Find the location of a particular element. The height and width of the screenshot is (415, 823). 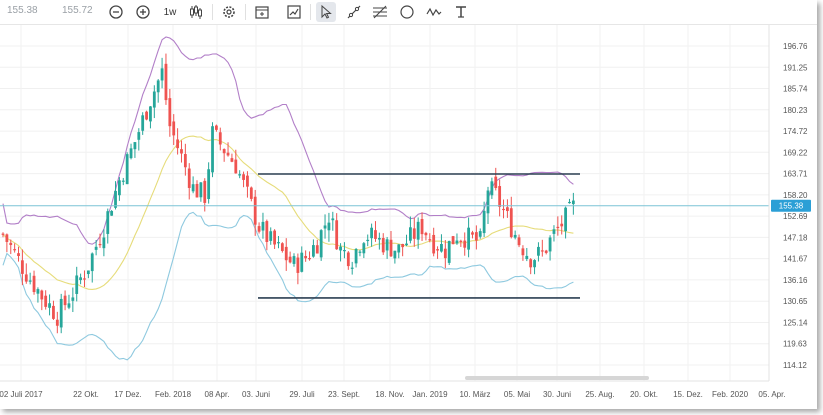

time-scrollbar is located at coordinates (557, 378).